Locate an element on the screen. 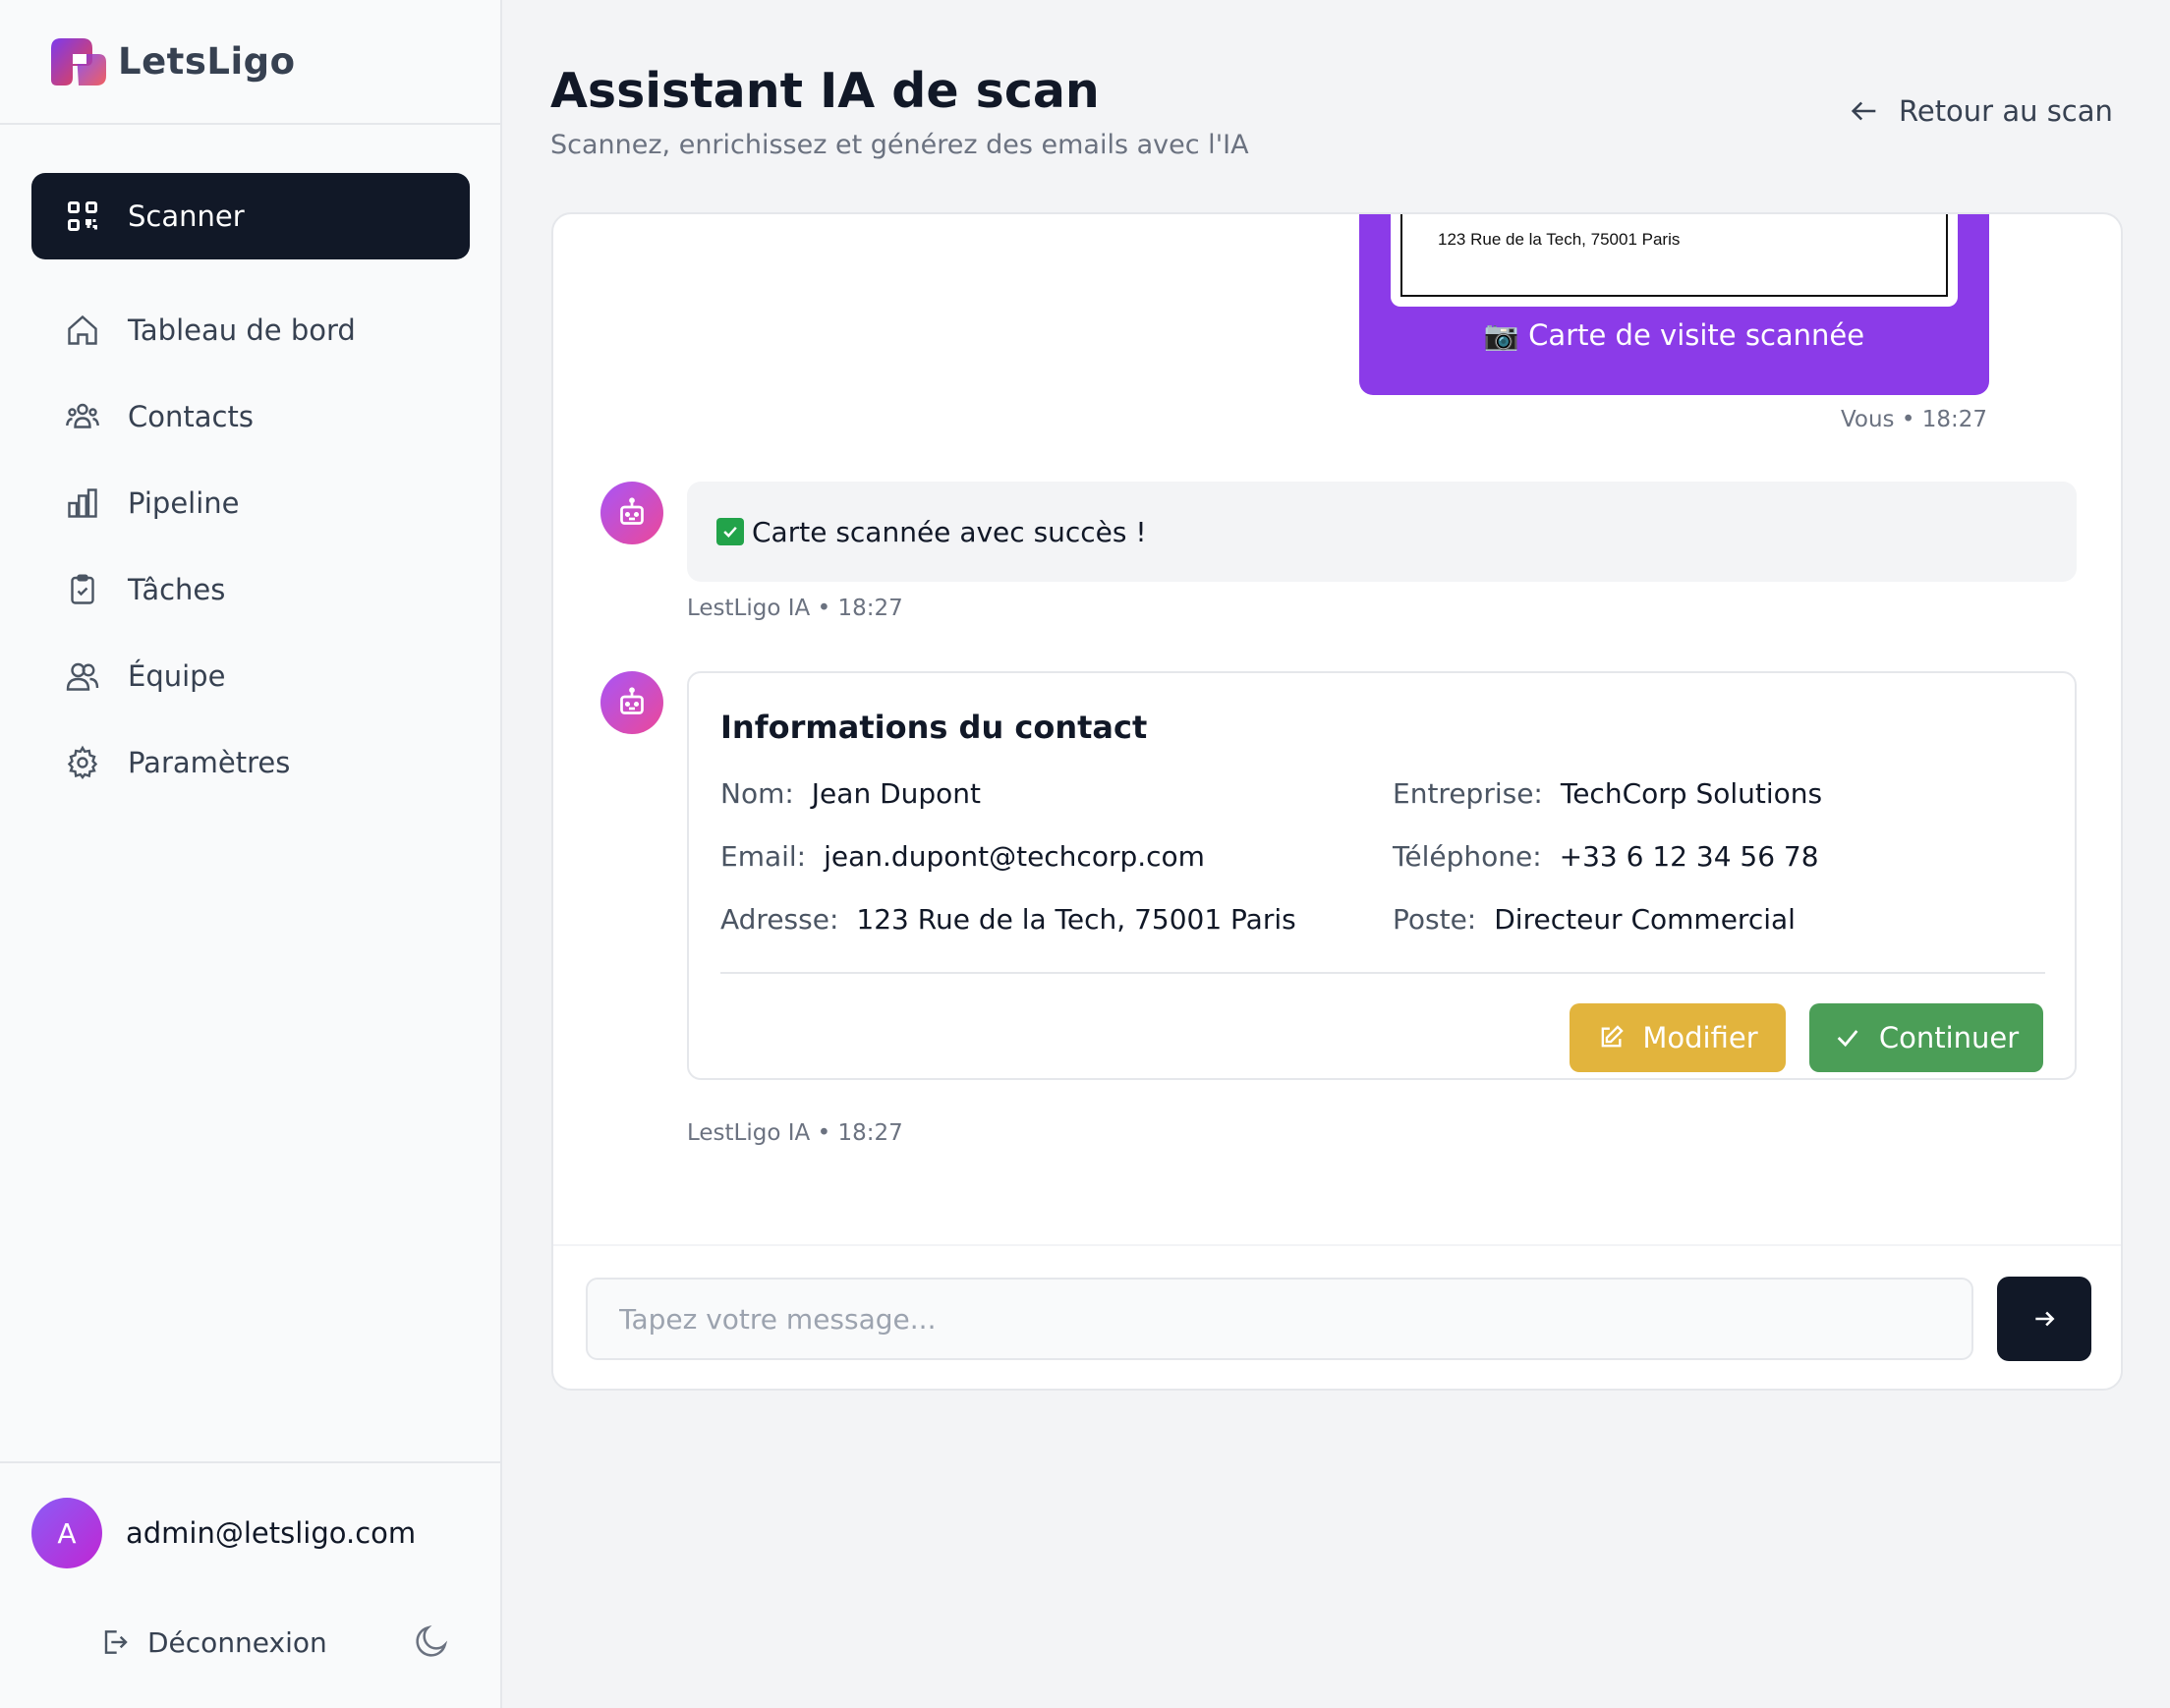 This screenshot has width=2170, height=1708. sidebar-item-tasks: Tâches is located at coordinates (250, 589).